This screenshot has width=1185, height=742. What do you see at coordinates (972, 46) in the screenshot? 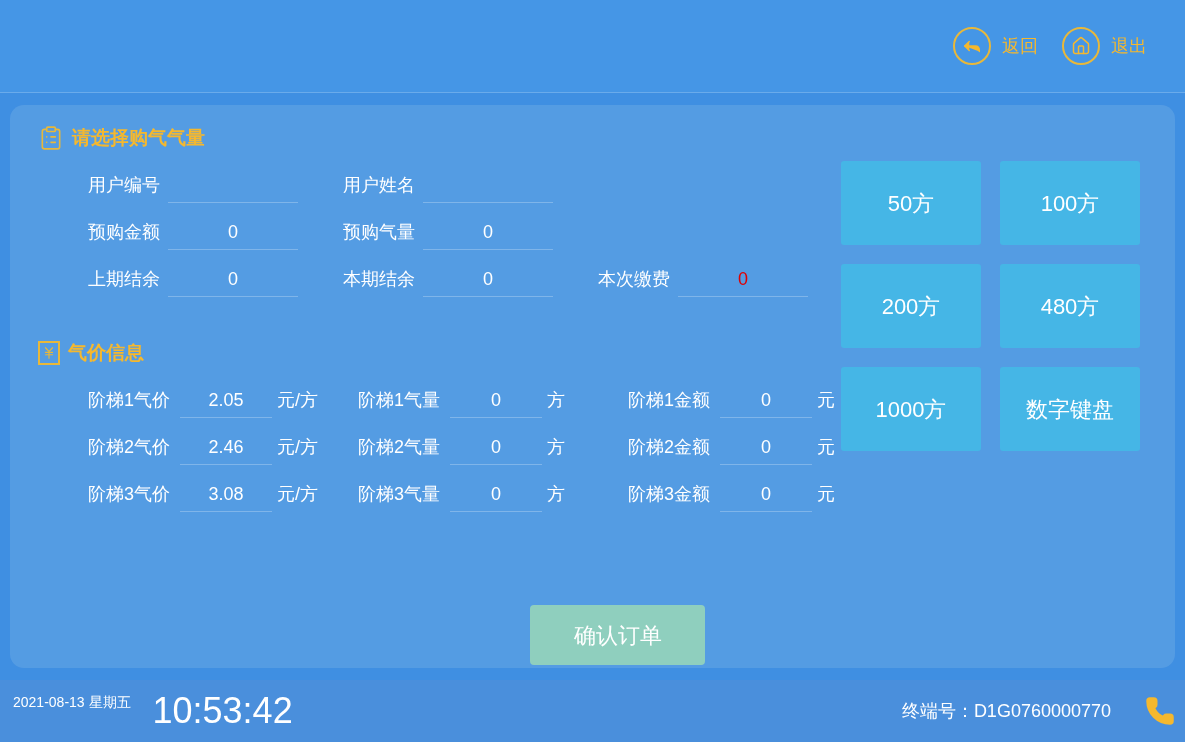
I see `back-icon` at bounding box center [972, 46].